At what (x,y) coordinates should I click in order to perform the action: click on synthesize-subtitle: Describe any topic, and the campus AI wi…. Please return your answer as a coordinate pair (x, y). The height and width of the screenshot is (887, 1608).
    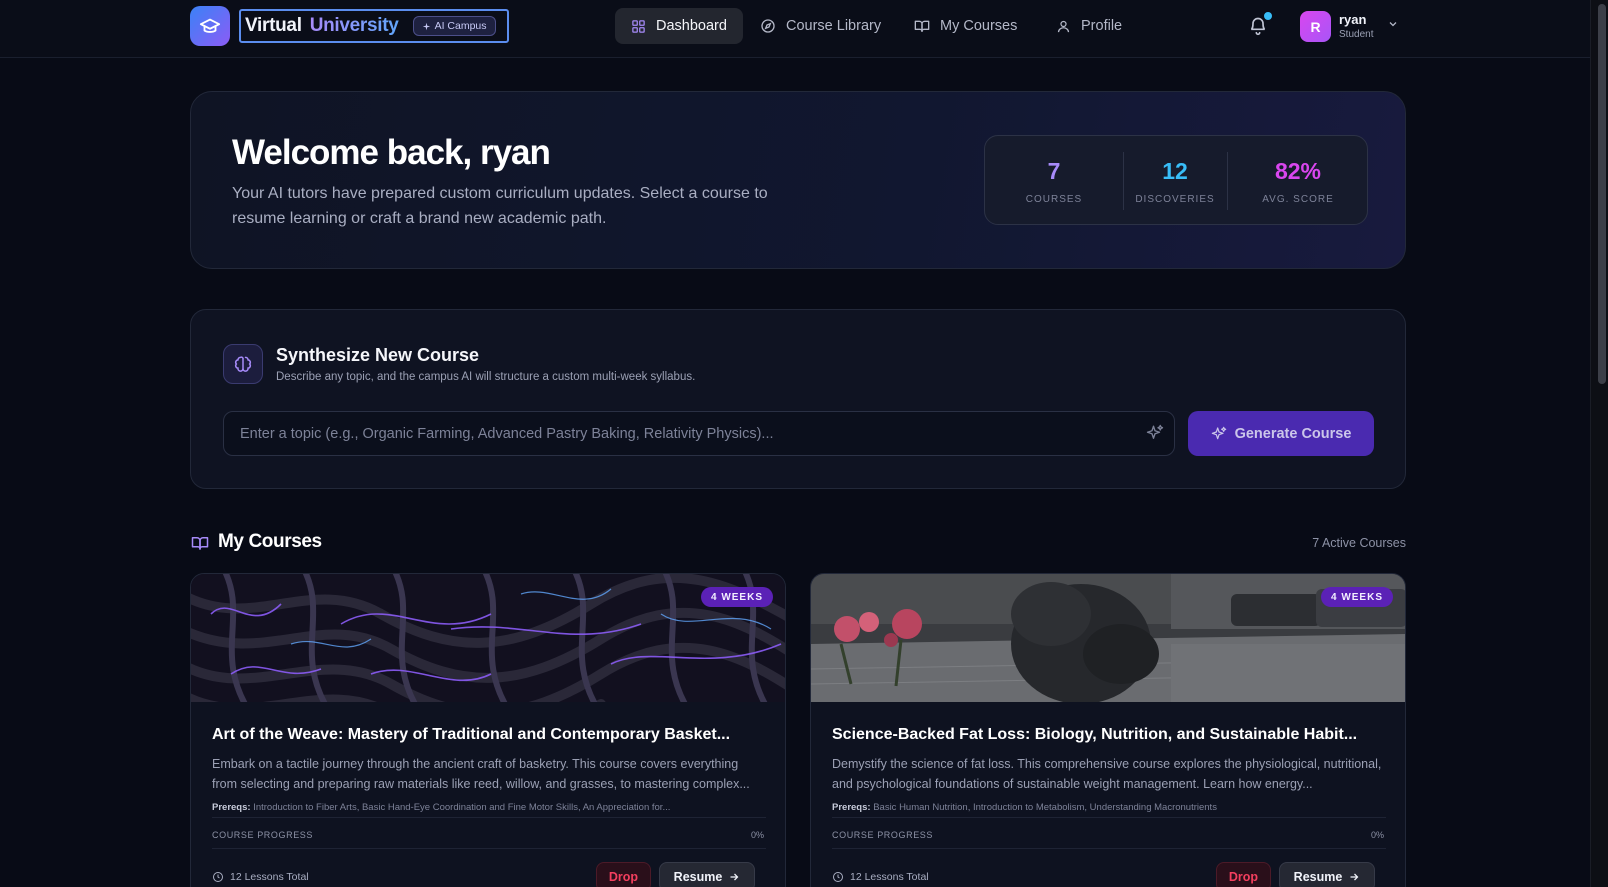
    Looking at the image, I should click on (486, 377).